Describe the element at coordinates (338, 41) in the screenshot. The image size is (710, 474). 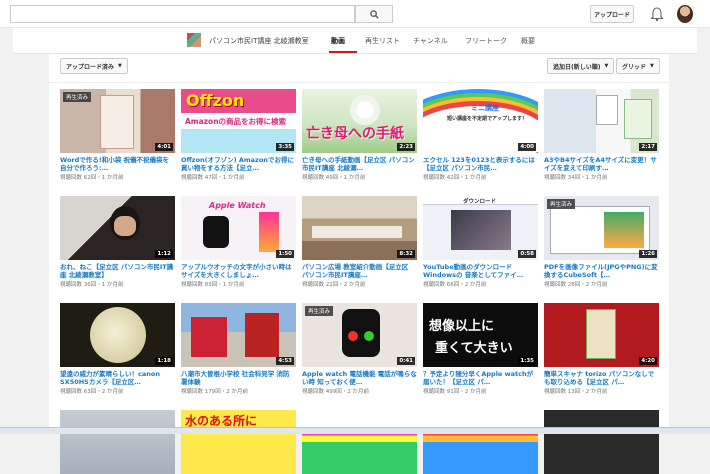
I see `tab-videos: 動画` at that location.